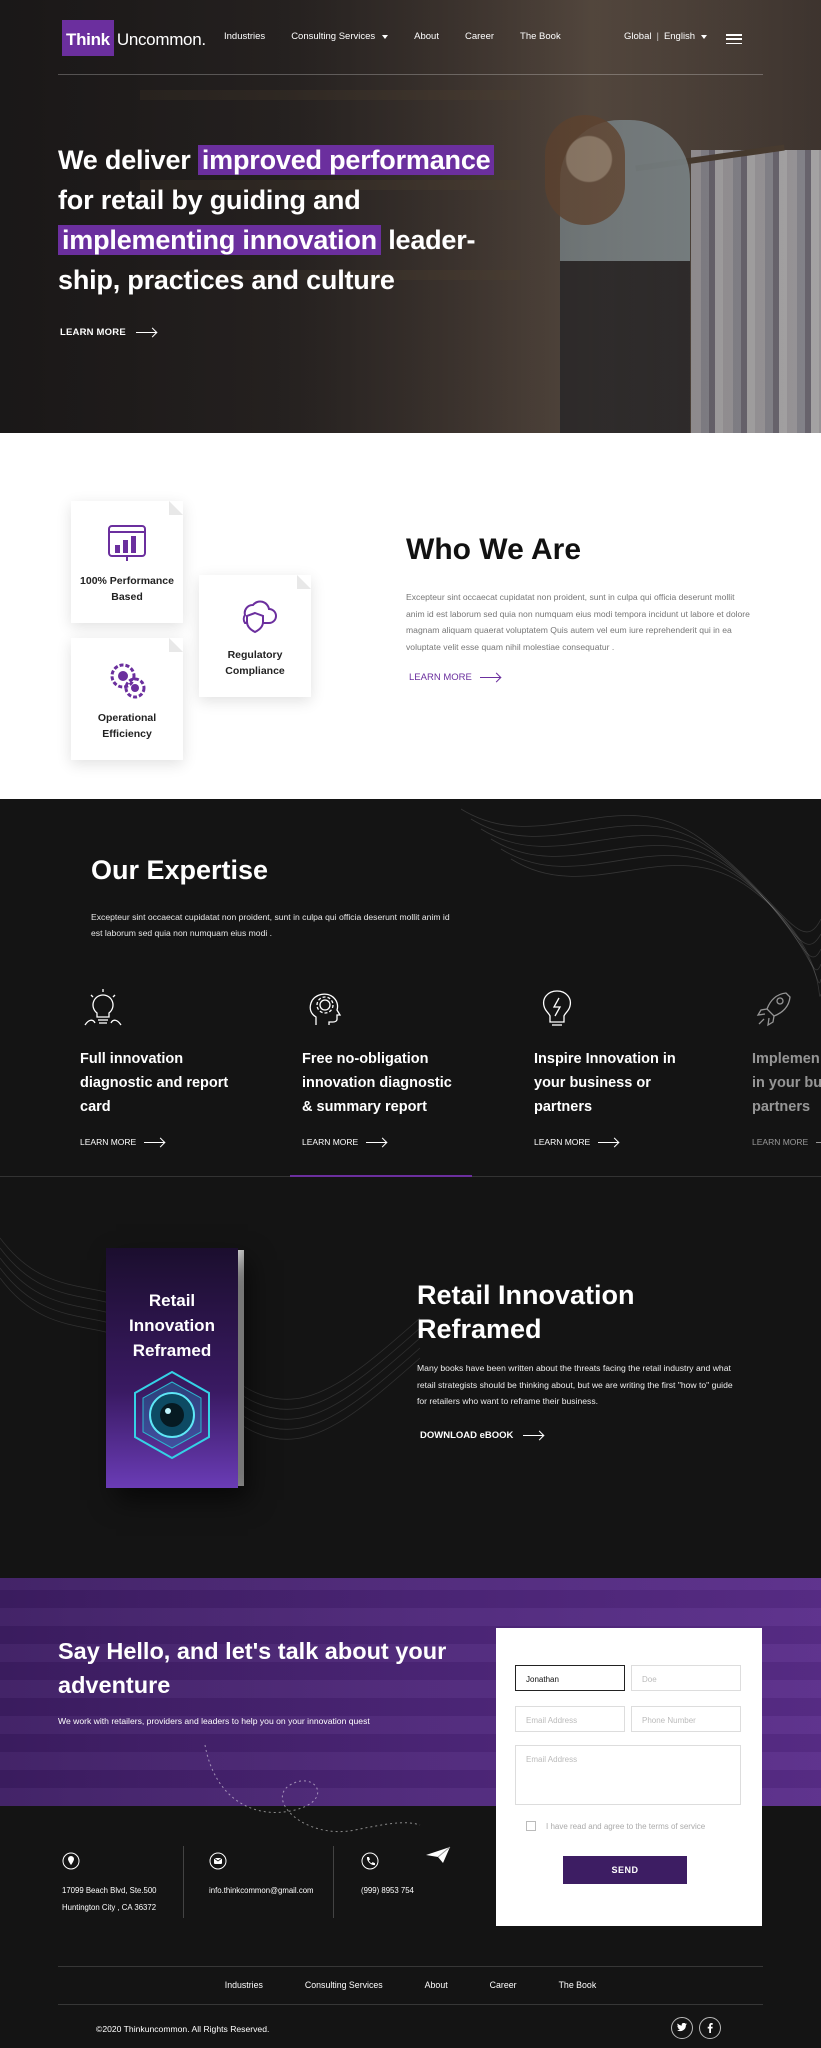 The width and height of the screenshot is (821, 2048). I want to click on chart-icon, so click(127, 543).